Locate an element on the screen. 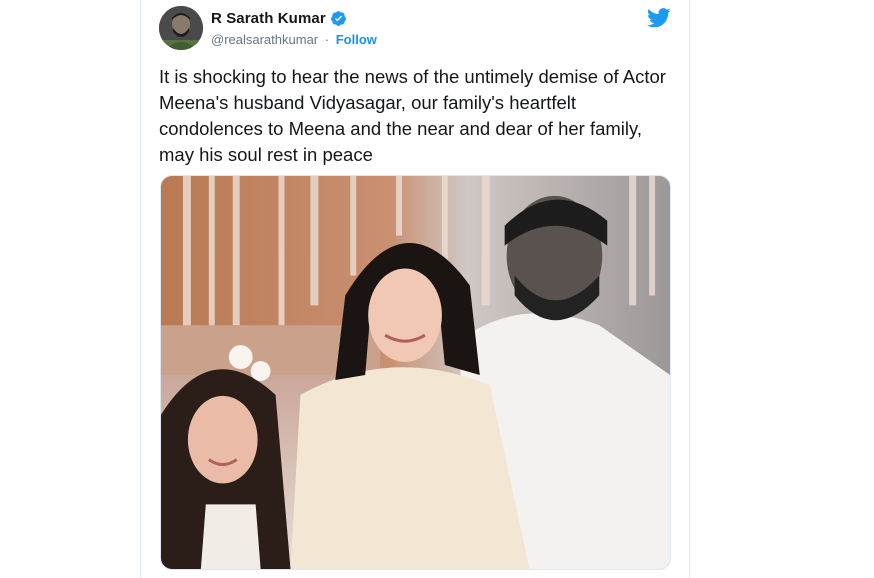 This screenshot has height=578, width=874. author-avatar is located at coordinates (181, 28).